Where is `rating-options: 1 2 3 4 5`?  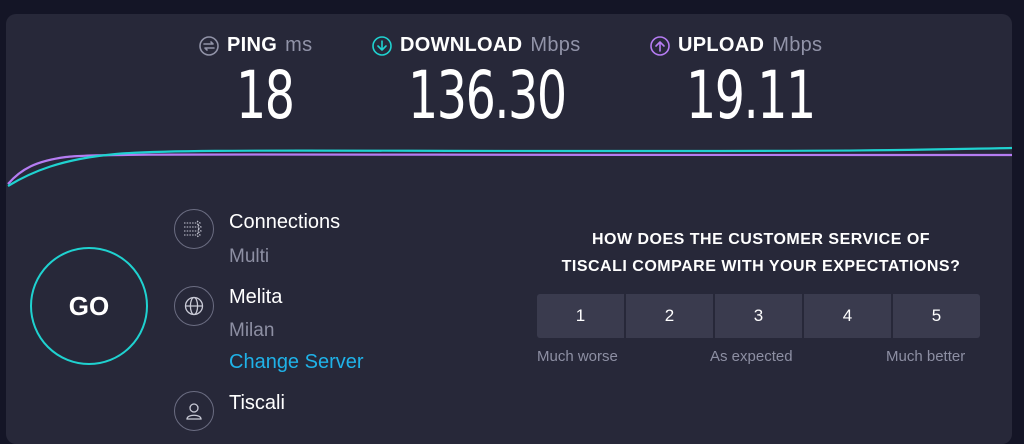
rating-options: 1 2 3 4 5 is located at coordinates (758, 316).